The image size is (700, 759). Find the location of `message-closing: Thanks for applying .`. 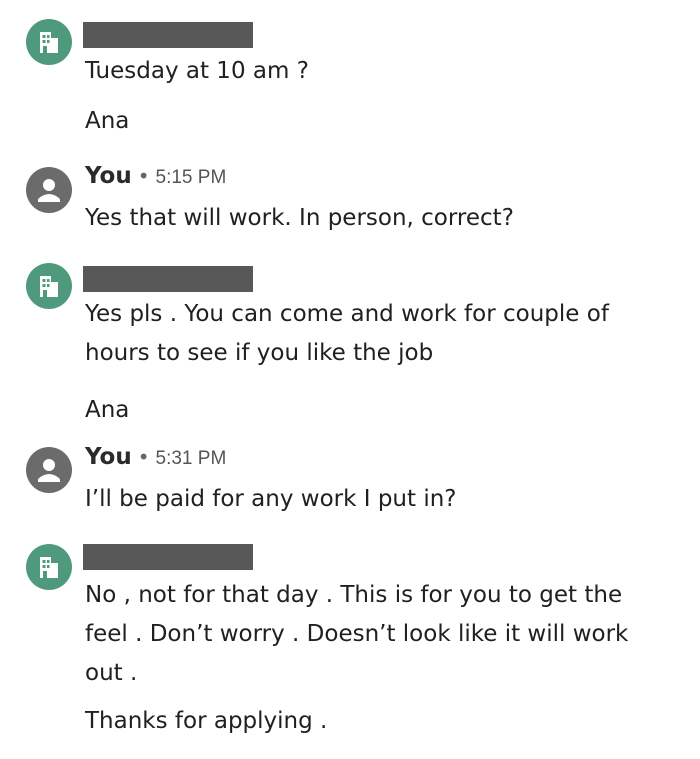

message-closing: Thanks for applying . is located at coordinates (206, 721).